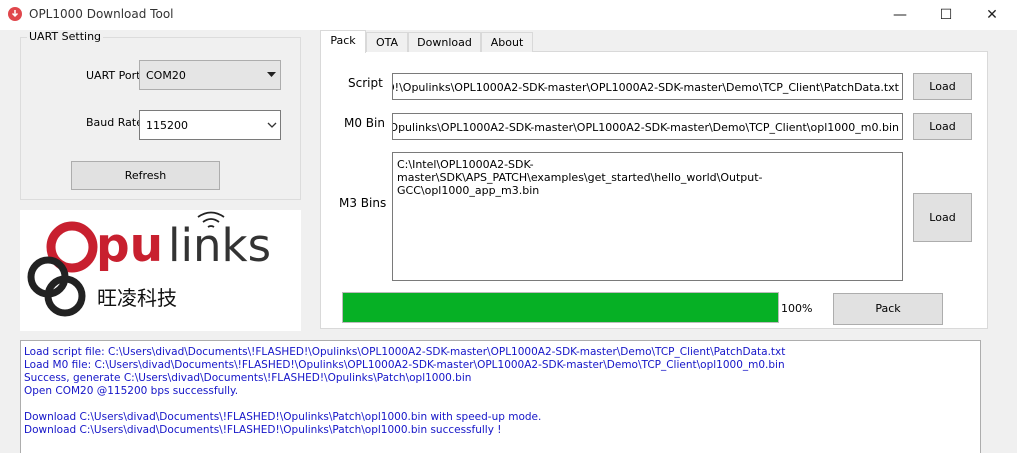 The width and height of the screenshot is (1017, 453). What do you see at coordinates (272, 125) in the screenshot?
I see `chevron-down-icon` at bounding box center [272, 125].